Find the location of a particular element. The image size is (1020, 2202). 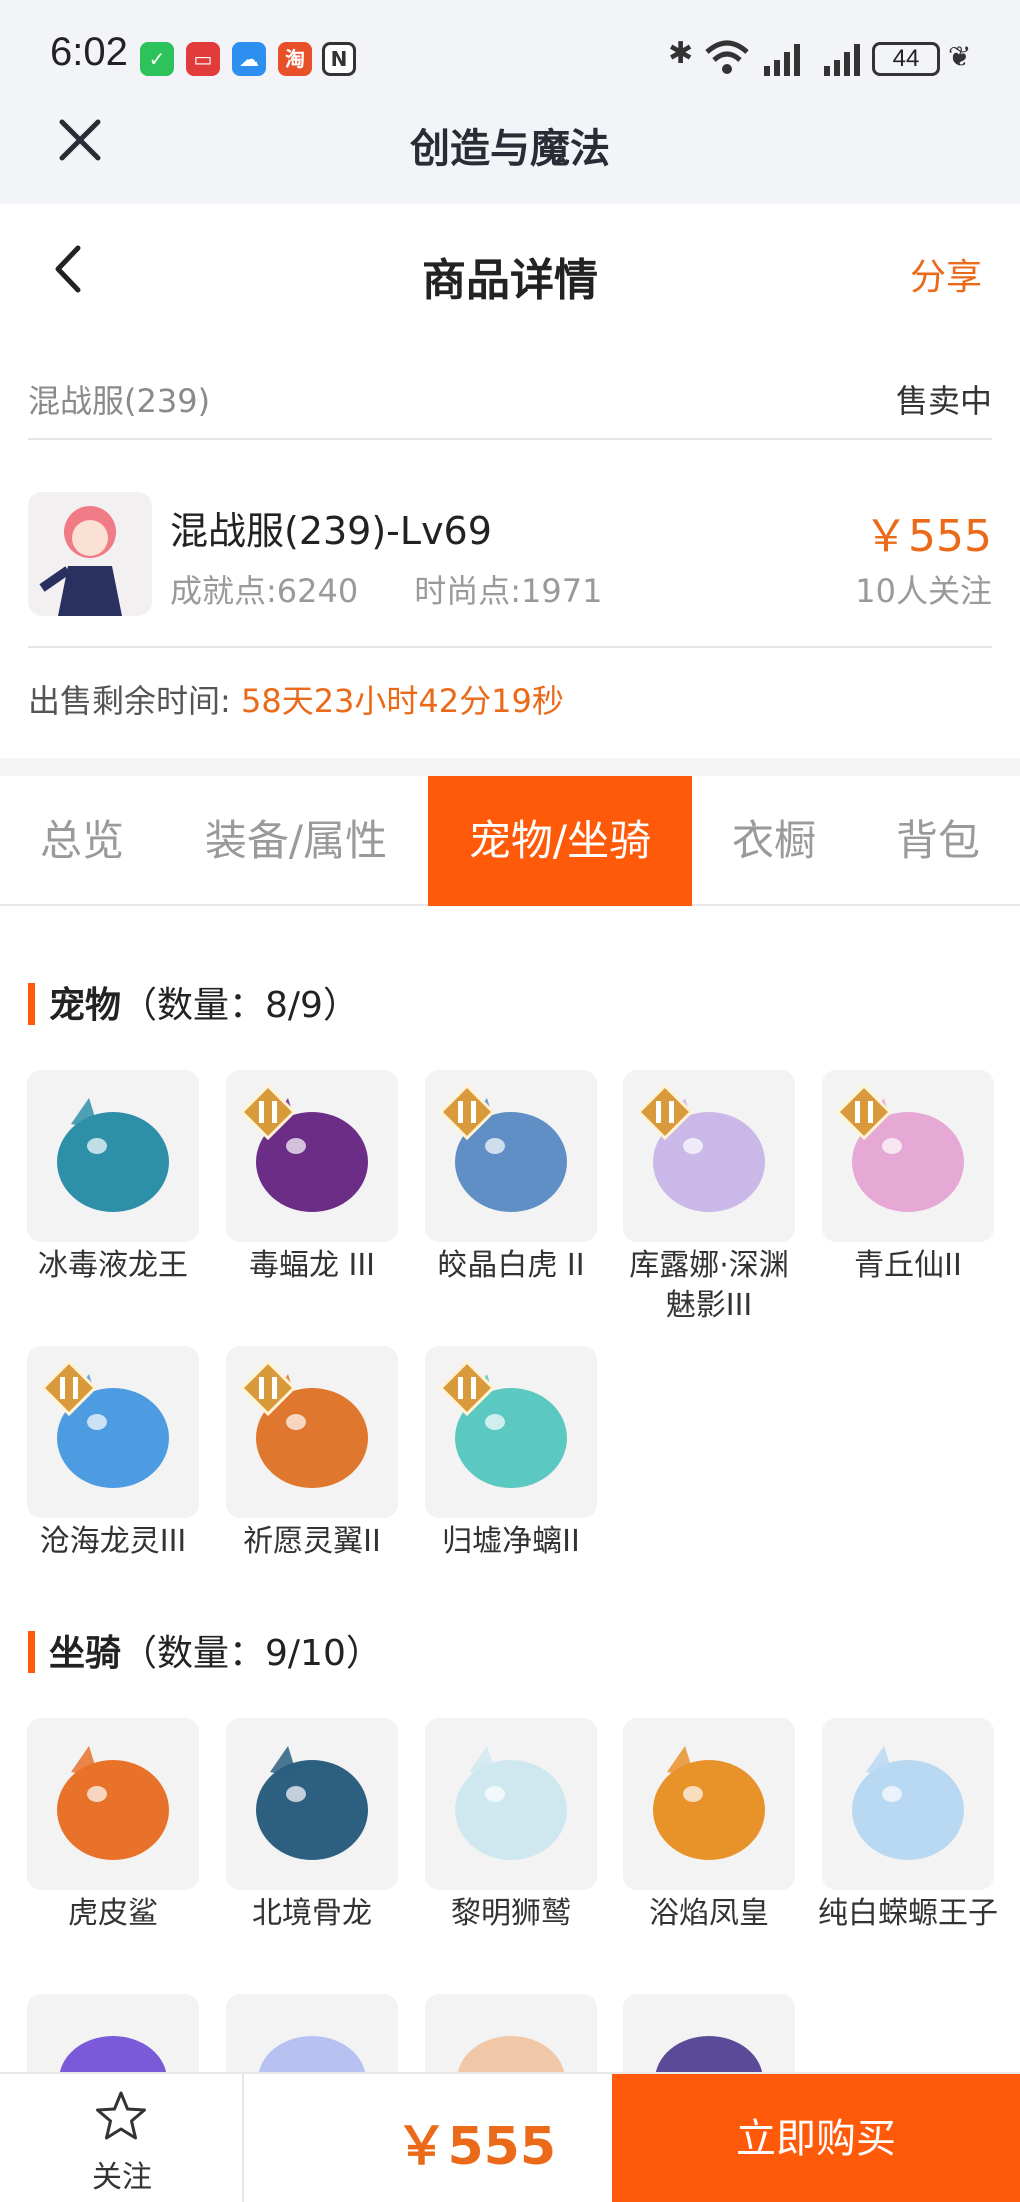

pet-item: 冰毒液龙王 is located at coordinates (113, 1178).